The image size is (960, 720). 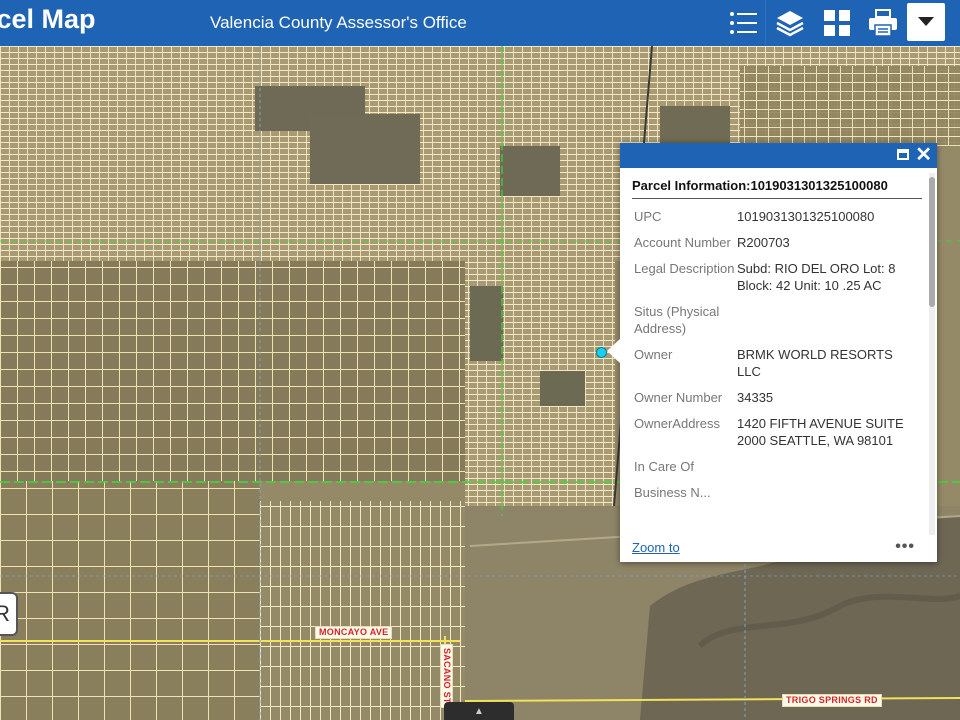 I want to click on attribute-label: OwnerAddress, so click(x=677, y=423).